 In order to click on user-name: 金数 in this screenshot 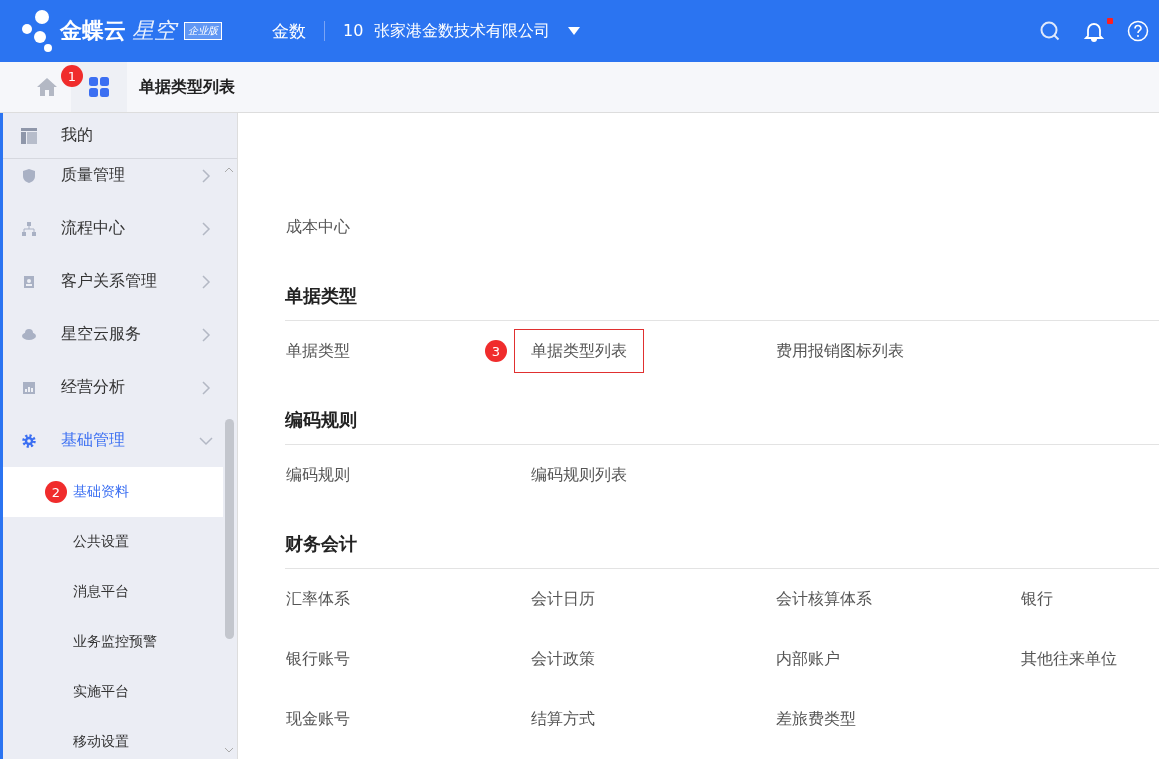, I will do `click(289, 31)`.